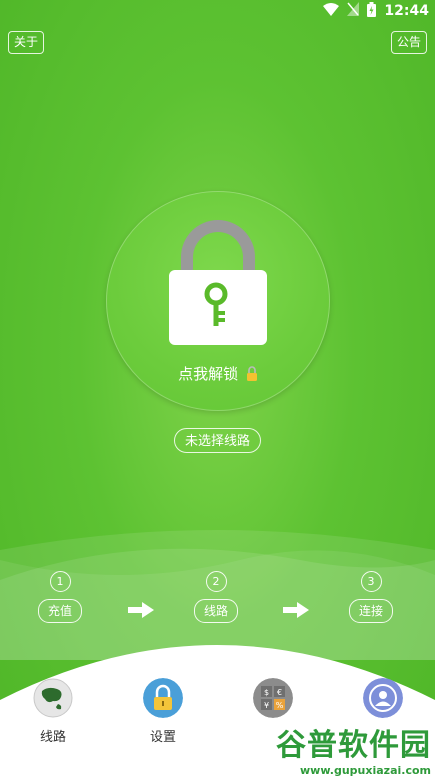 The width and height of the screenshot is (435, 781). I want to click on wifi-icon, so click(331, 11).